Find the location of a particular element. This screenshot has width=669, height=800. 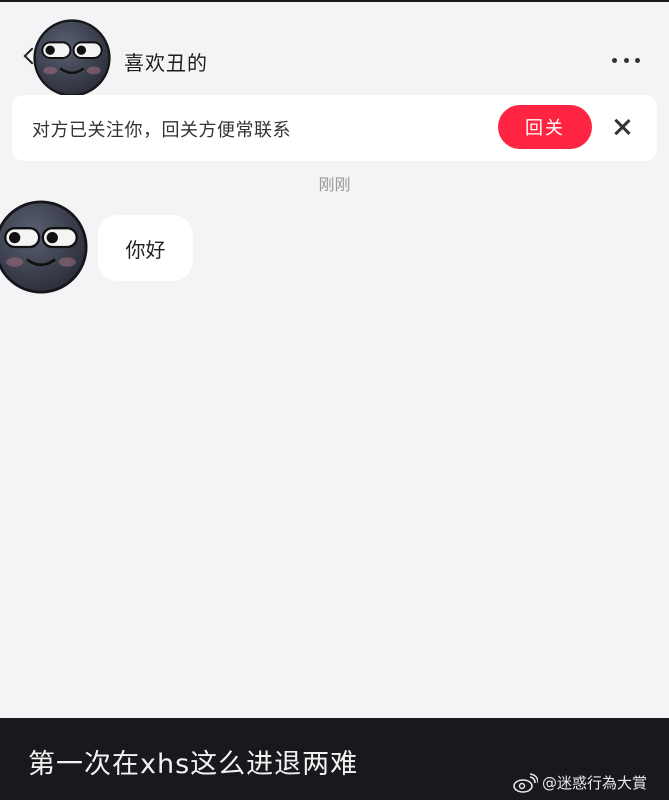

watermark: @迷惑行為大賞 is located at coordinates (579, 782).